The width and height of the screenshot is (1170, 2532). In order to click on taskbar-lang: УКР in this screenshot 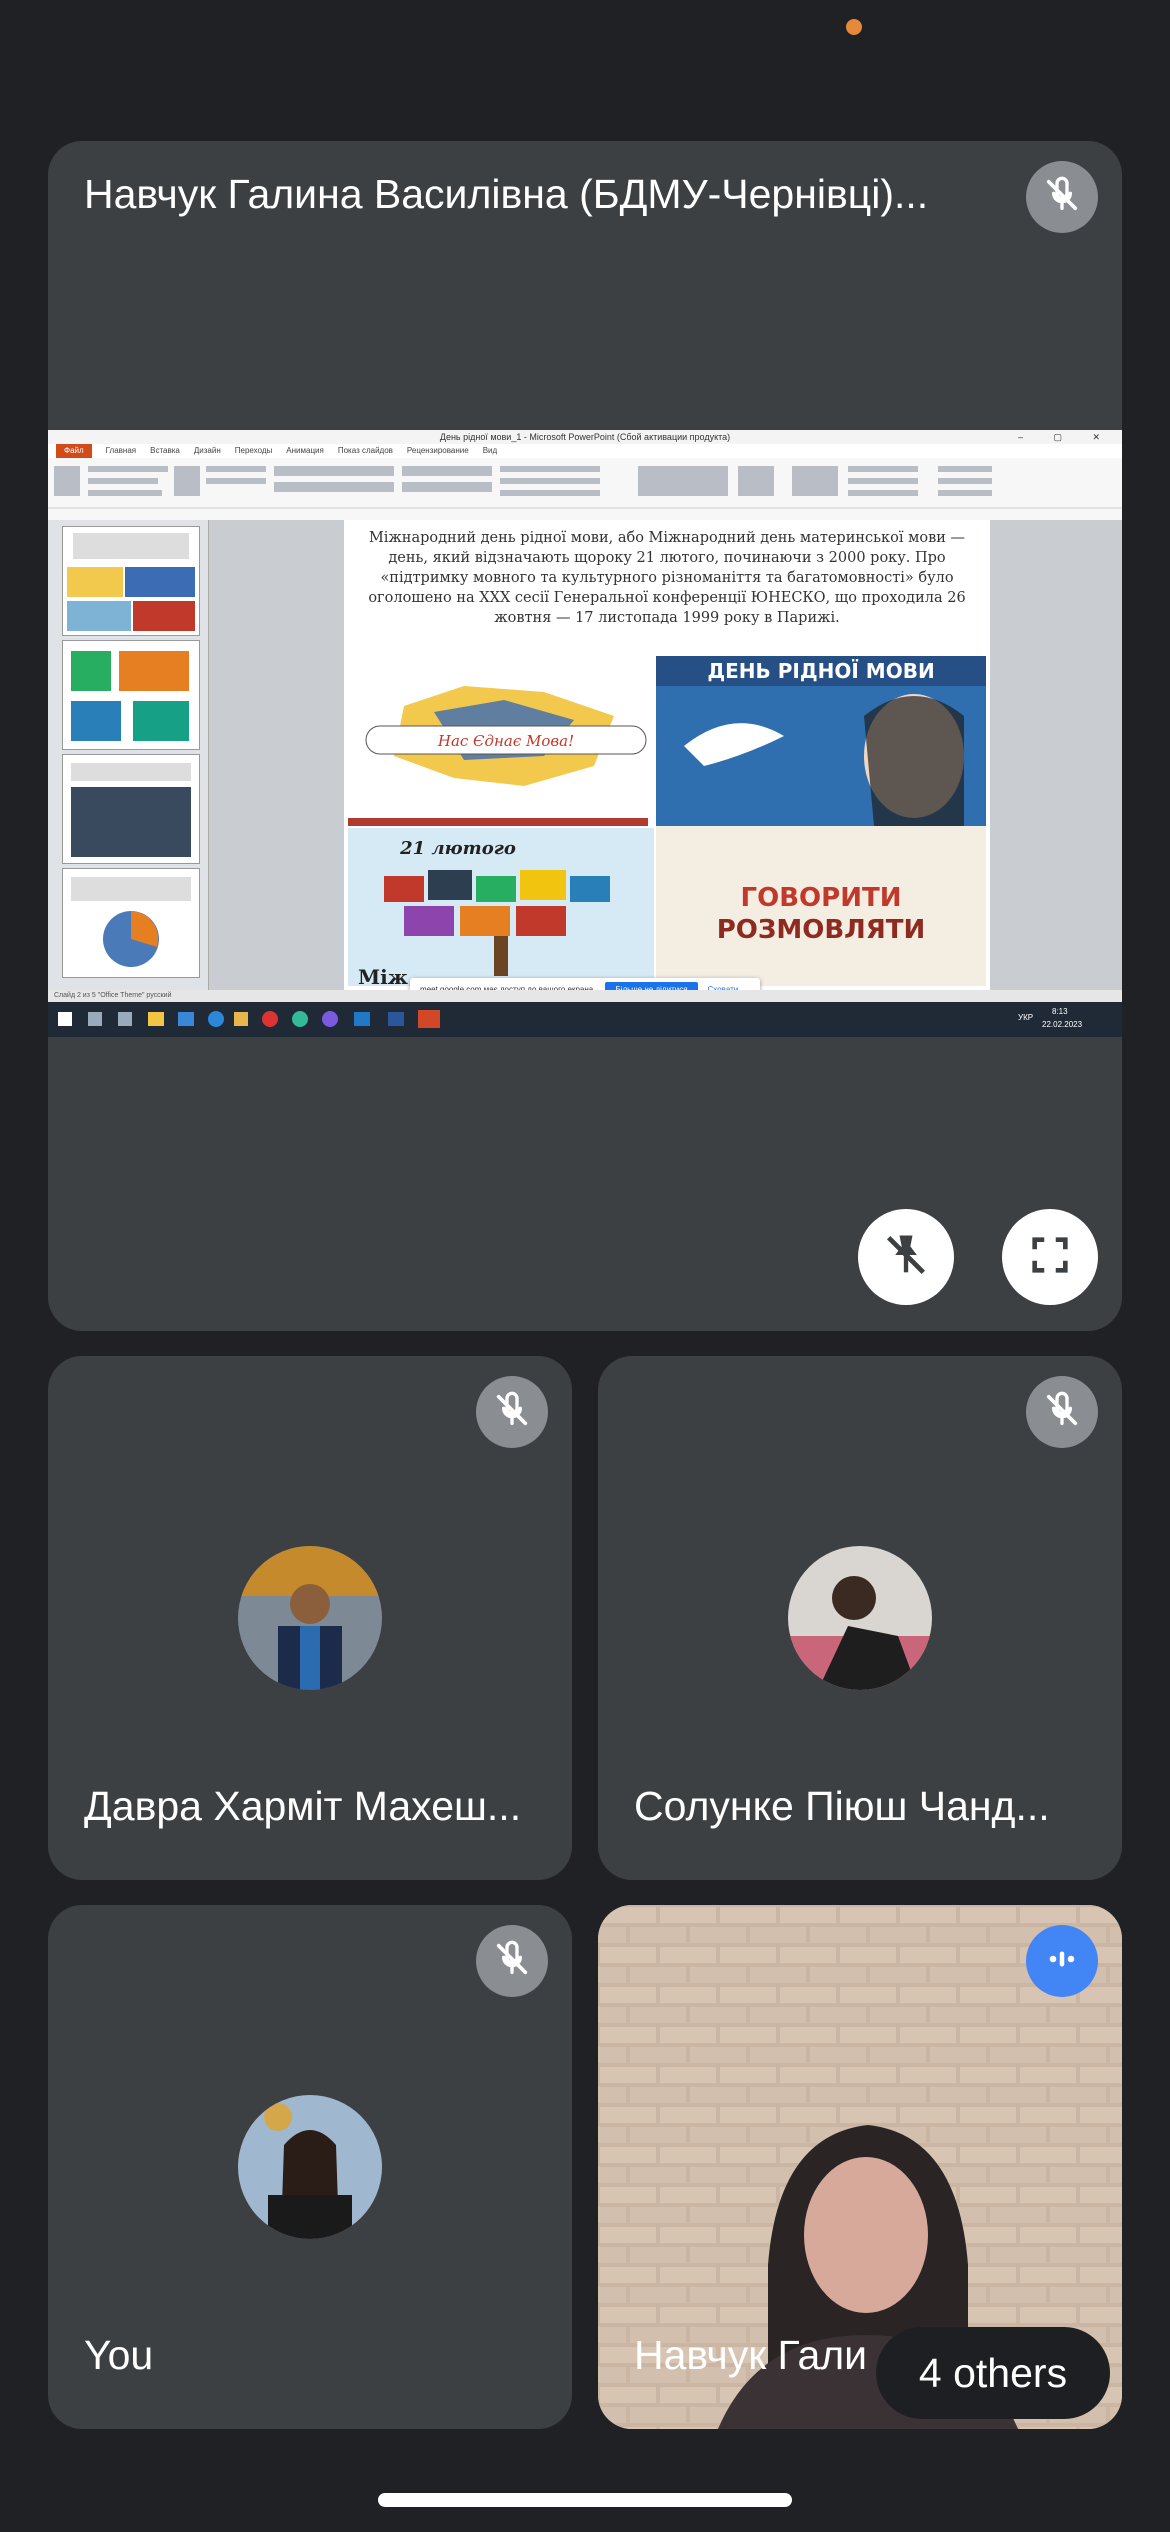, I will do `click(1026, 1017)`.